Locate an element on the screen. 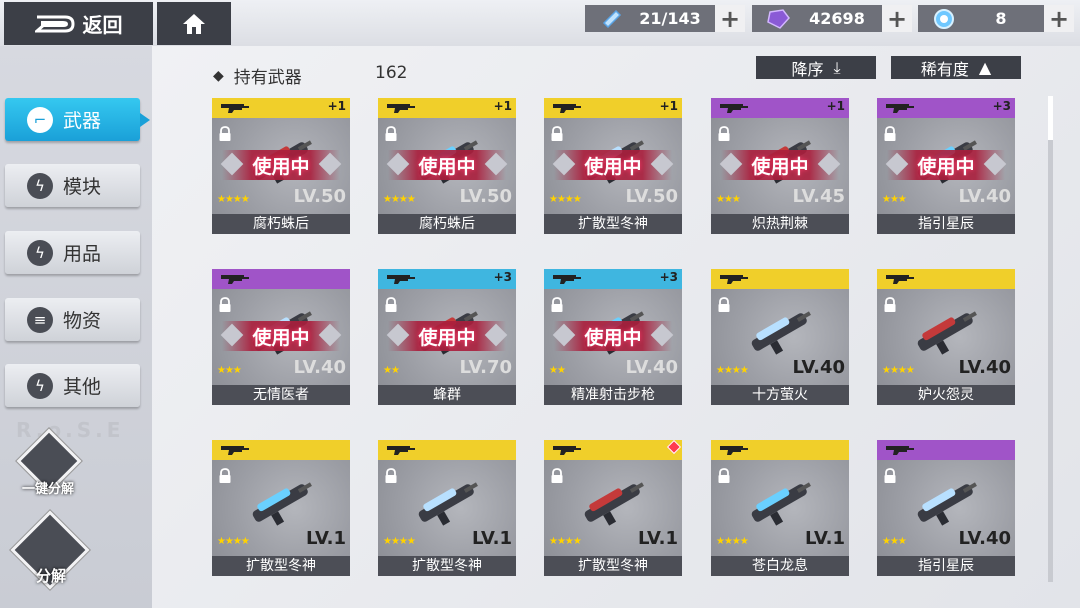  weapon-art: 使用中 ★★ LV.40 is located at coordinates (613, 337).